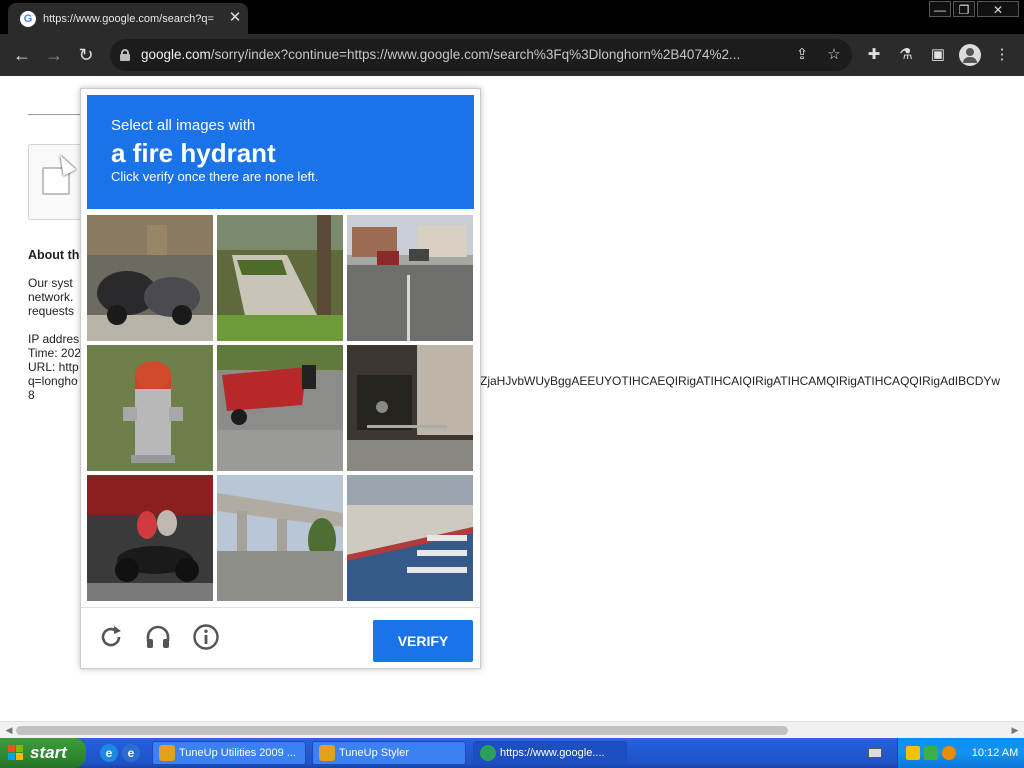  Describe the element at coordinates (9, 730) in the screenshot. I see `scroll-left-icon: ◀` at that location.